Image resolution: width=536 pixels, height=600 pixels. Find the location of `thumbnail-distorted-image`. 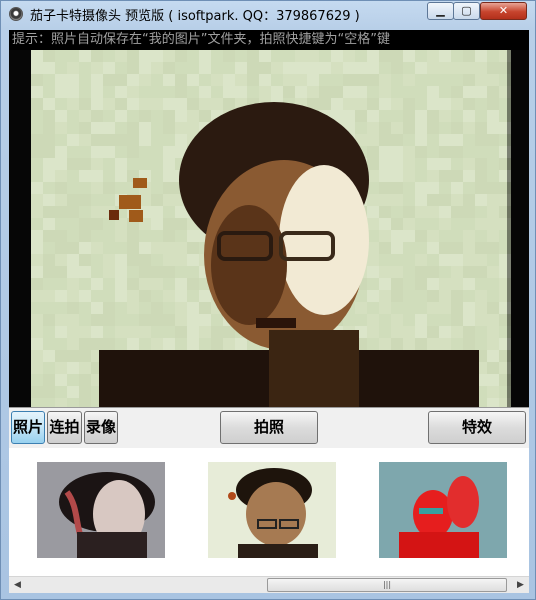

thumbnail-distorted-image is located at coordinates (101, 510).